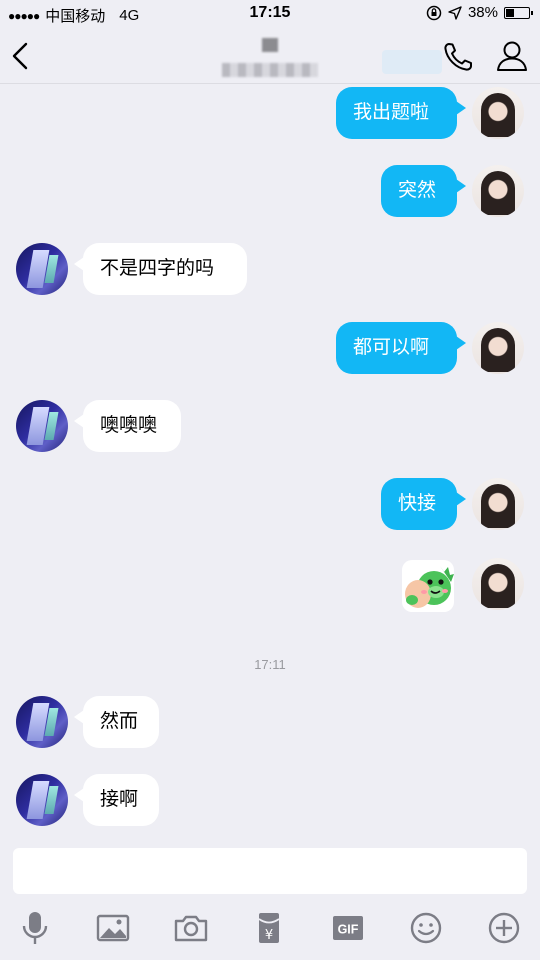  I want to click on status-bar: ●●●●● 中国移动 4G 17:15 38%, so click(270, 14).